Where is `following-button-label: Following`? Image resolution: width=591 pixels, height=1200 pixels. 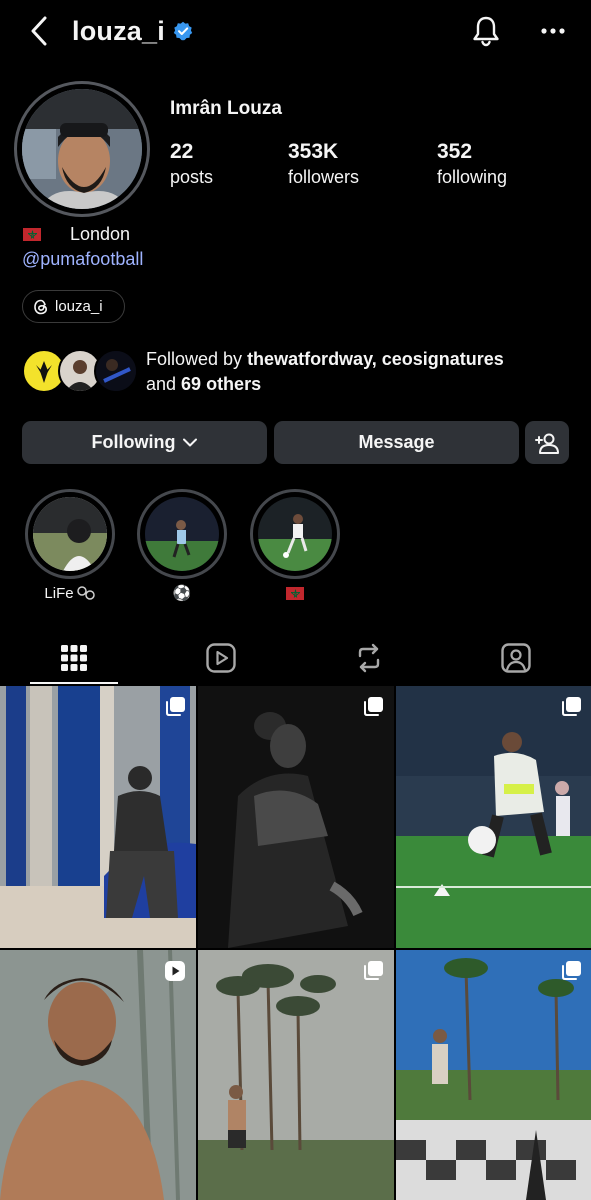
following-button-label: Following is located at coordinates (133, 442).